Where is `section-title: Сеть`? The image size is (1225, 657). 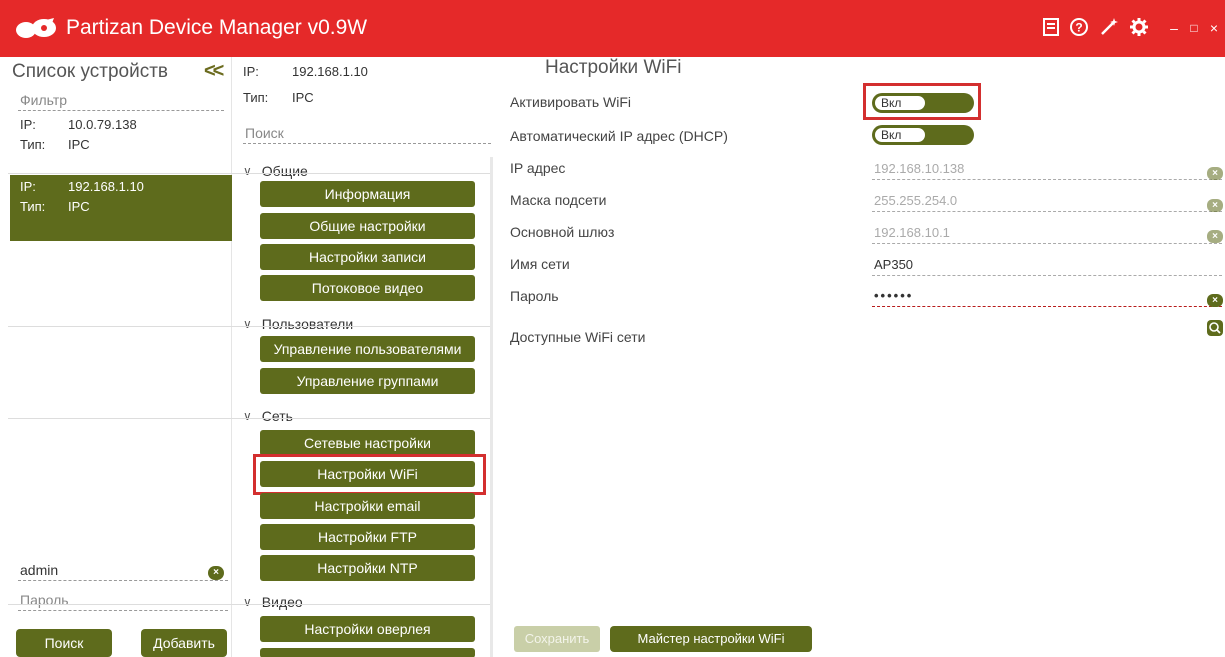
section-title: Сеть is located at coordinates (277, 416).